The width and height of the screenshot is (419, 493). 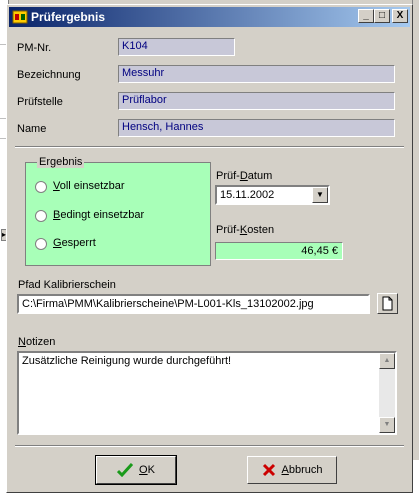 I want to click on ok-button: OK, so click(x=136, y=470).